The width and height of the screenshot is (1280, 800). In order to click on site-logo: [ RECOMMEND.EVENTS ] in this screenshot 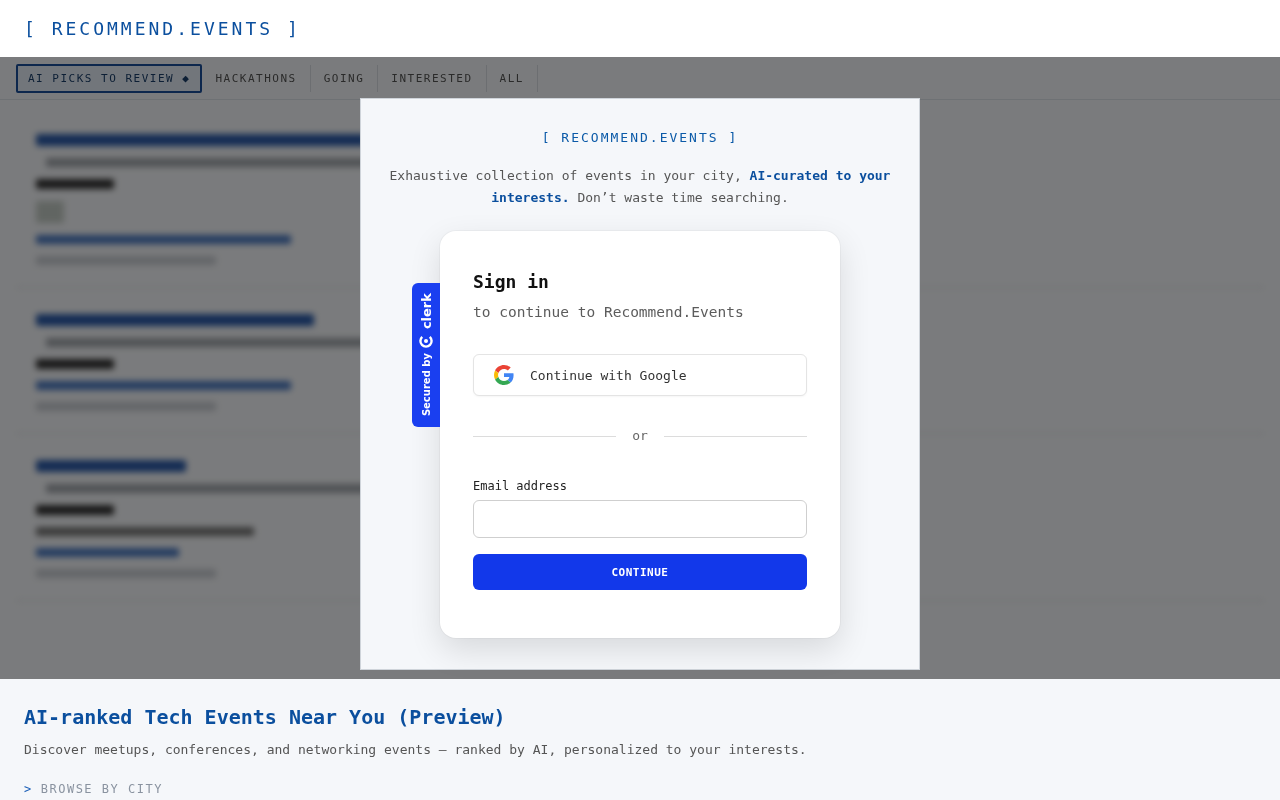, I will do `click(162, 28)`.